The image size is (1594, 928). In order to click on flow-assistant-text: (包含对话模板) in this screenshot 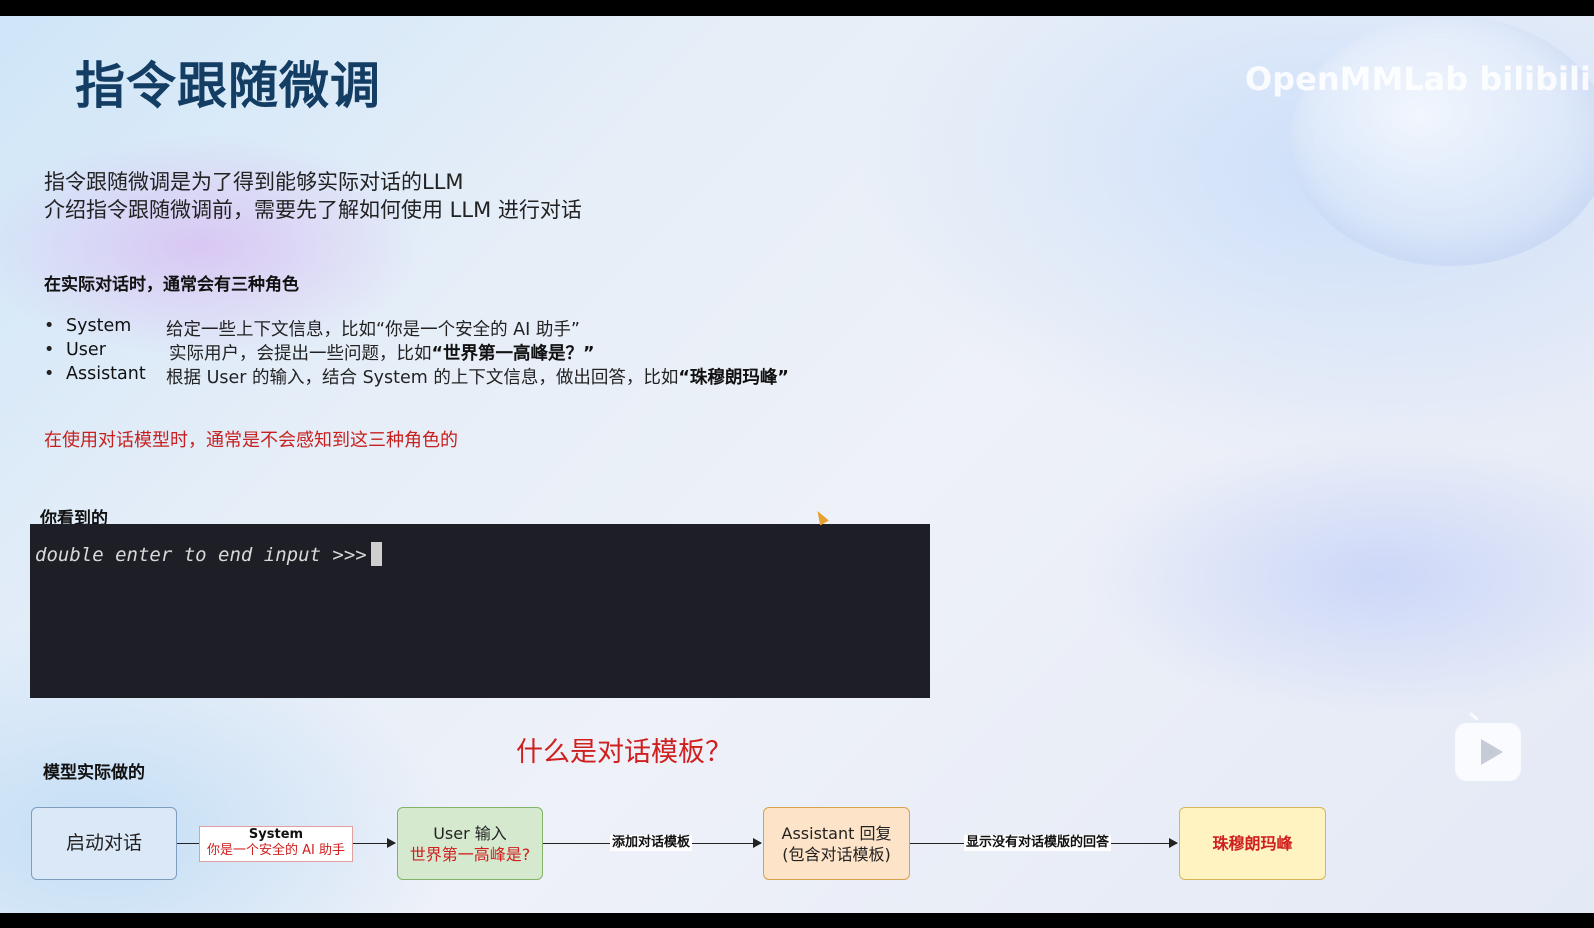, I will do `click(836, 854)`.